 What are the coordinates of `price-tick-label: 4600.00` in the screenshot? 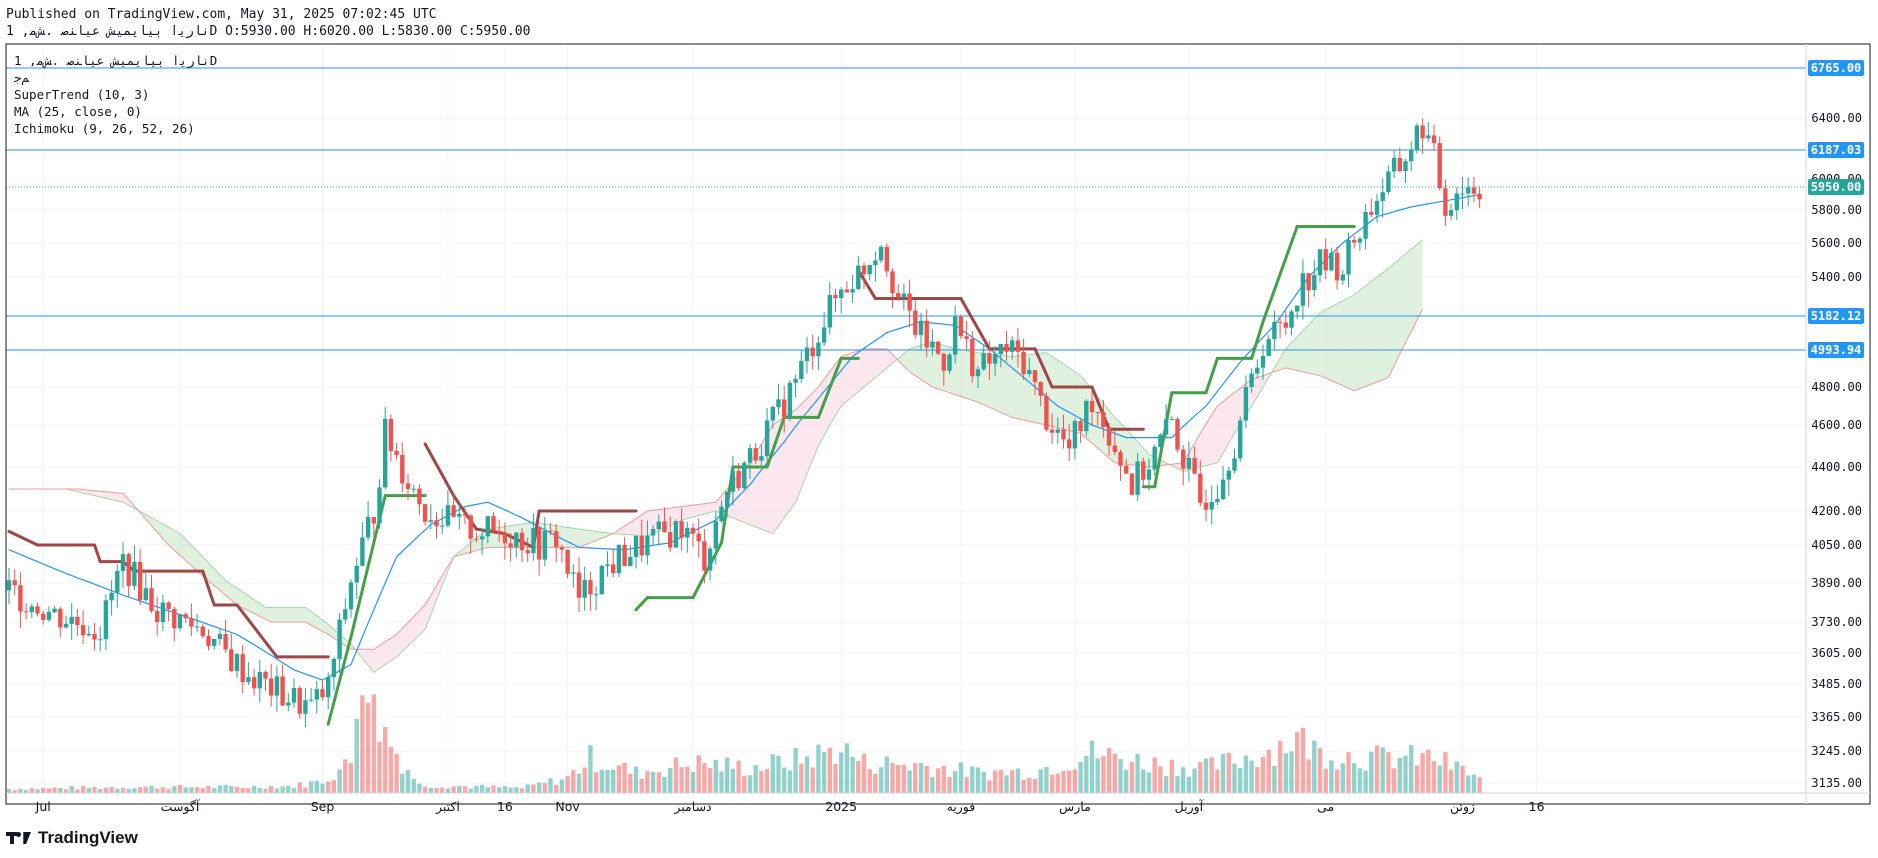 It's located at (1836, 425).